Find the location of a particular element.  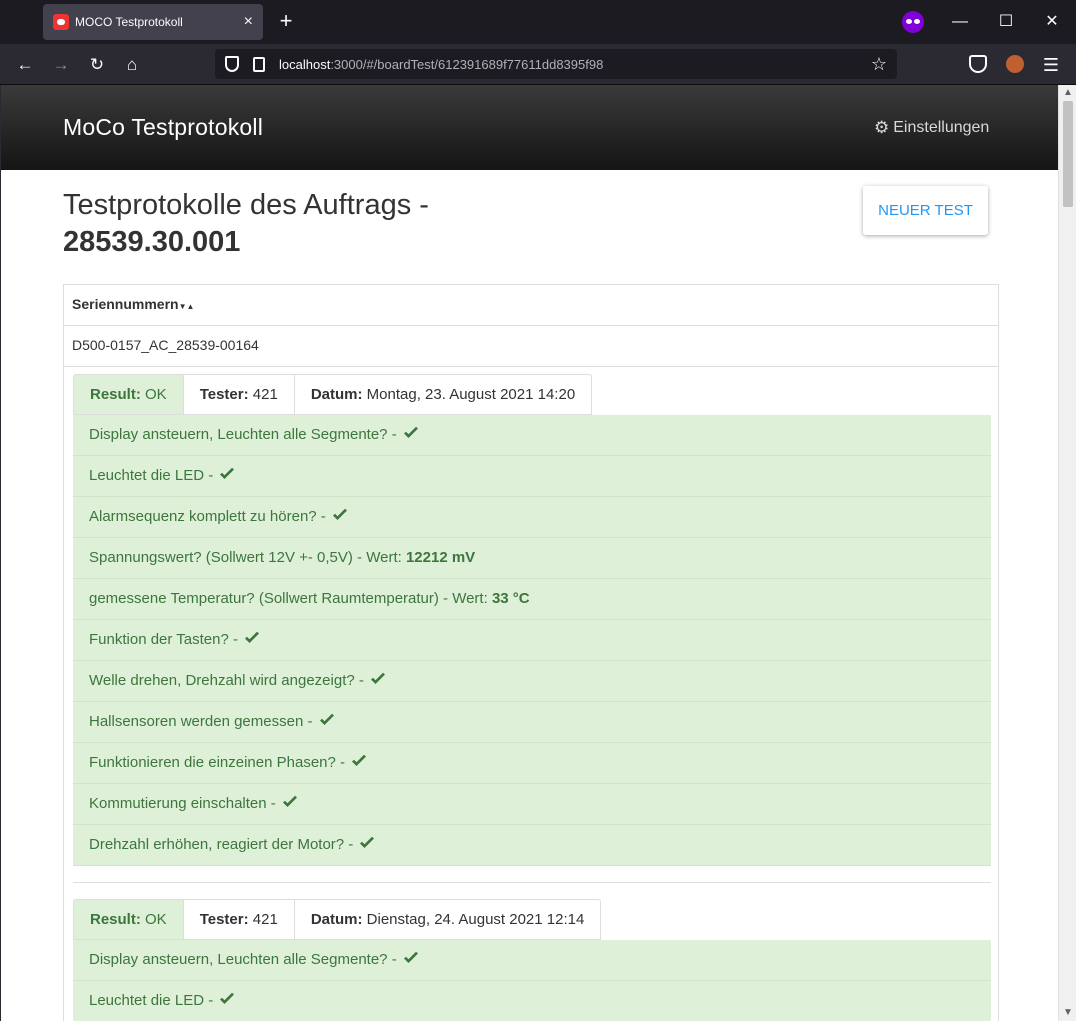

column-header-label: Seriennummern is located at coordinates (125, 304).